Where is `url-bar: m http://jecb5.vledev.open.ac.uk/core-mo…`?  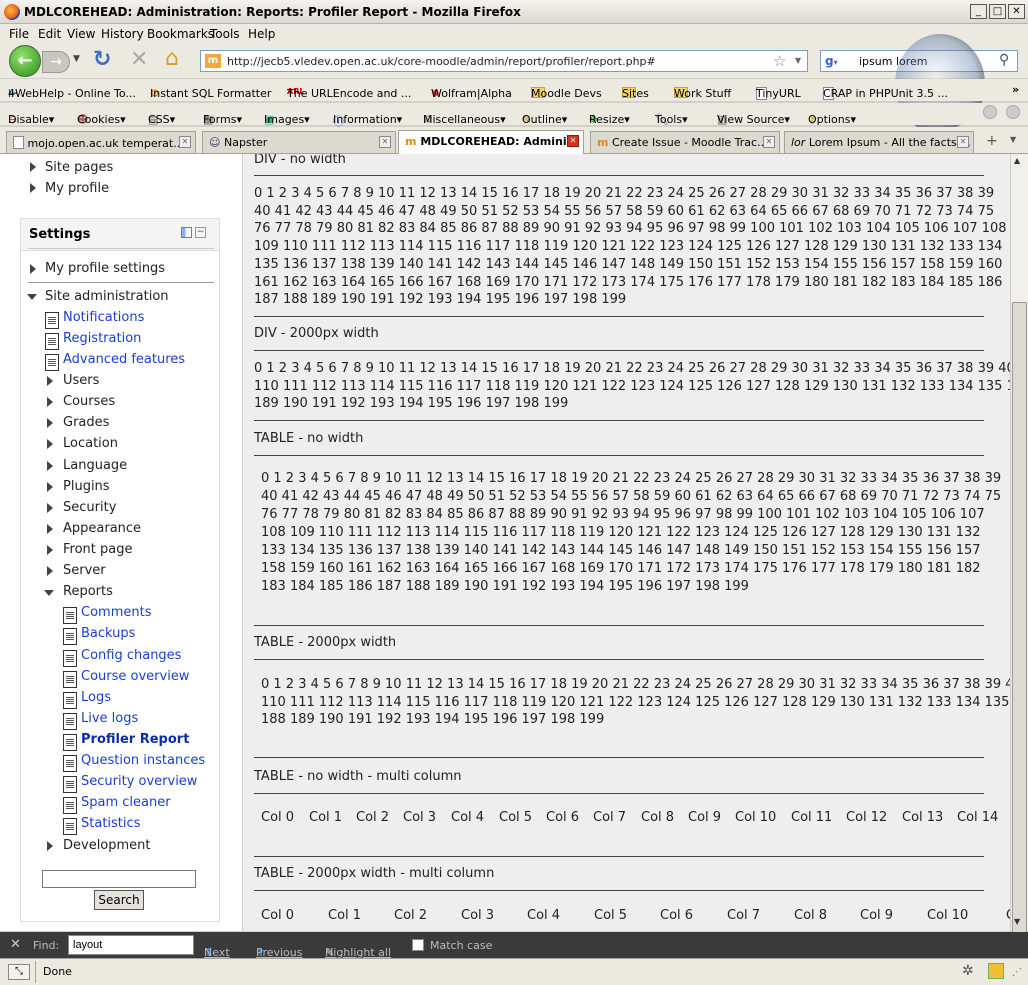
url-bar: m http://jecb5.vledev.open.ac.uk/core-mo… is located at coordinates (504, 61).